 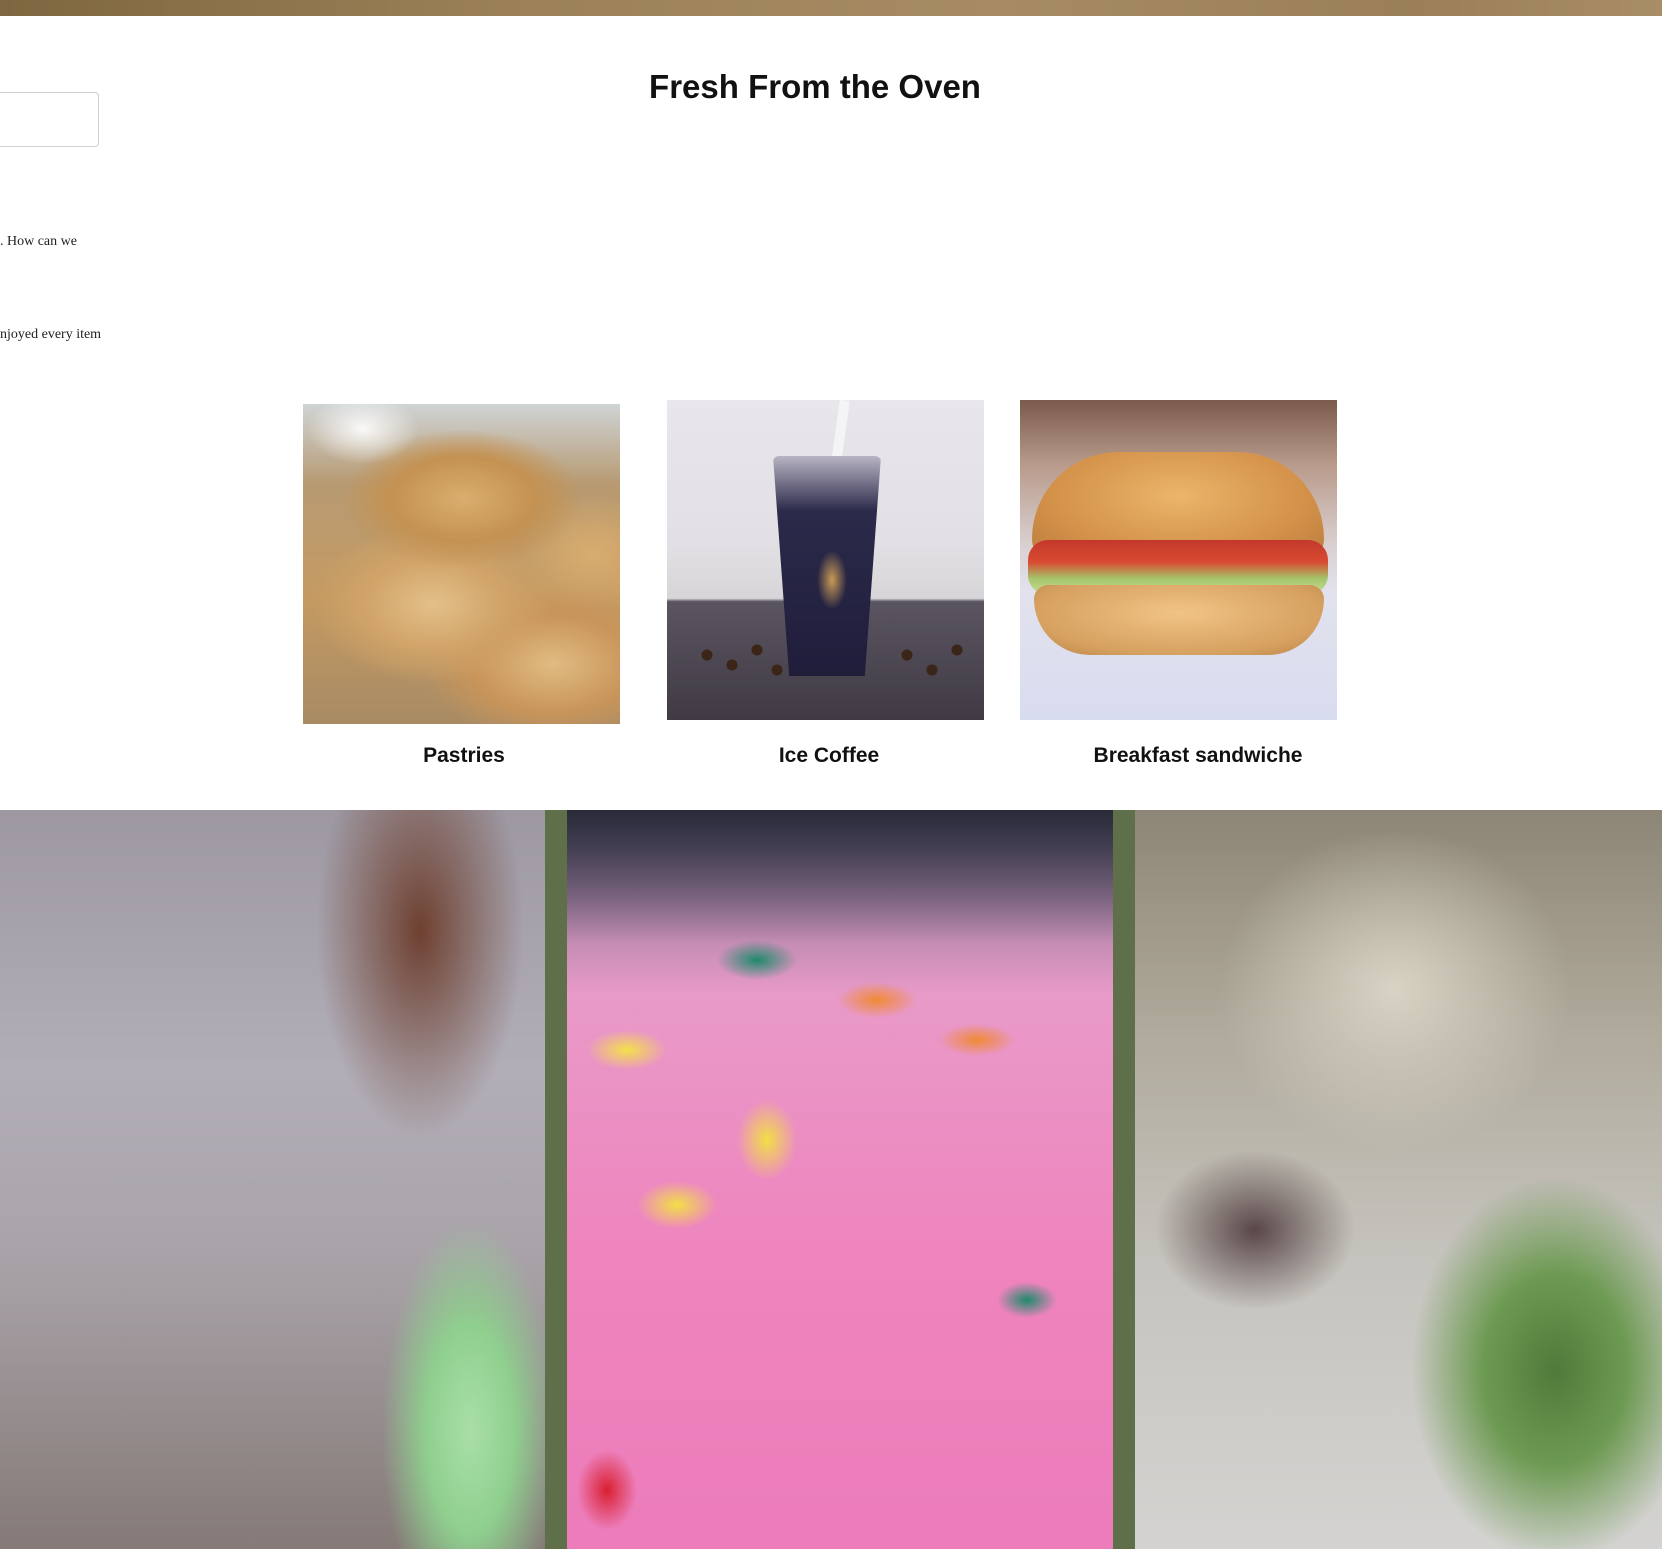 What do you see at coordinates (825, 660) in the screenshot?
I see `coffee-beans-shape` at bounding box center [825, 660].